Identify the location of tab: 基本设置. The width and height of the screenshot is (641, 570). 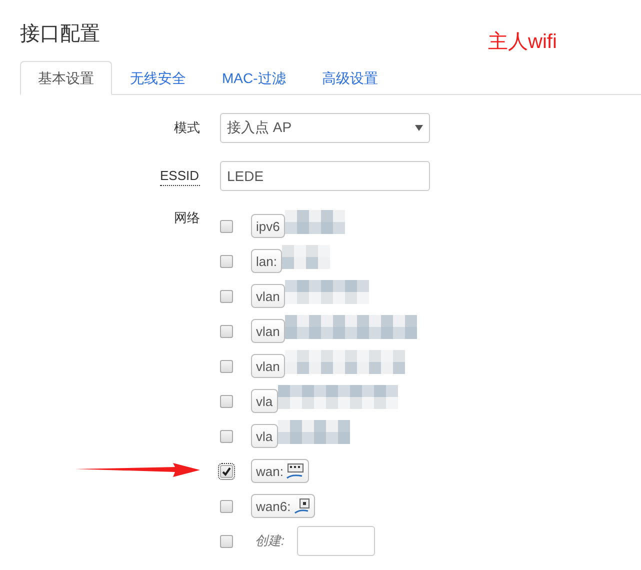
(66, 78).